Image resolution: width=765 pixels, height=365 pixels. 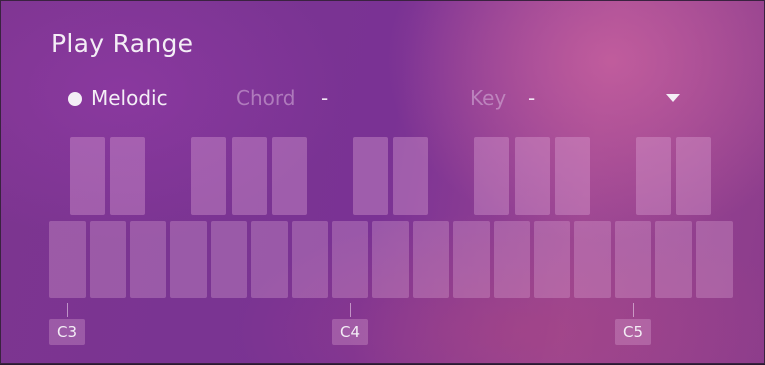 I want to click on octave-label-c3: C3, so click(x=67, y=332).